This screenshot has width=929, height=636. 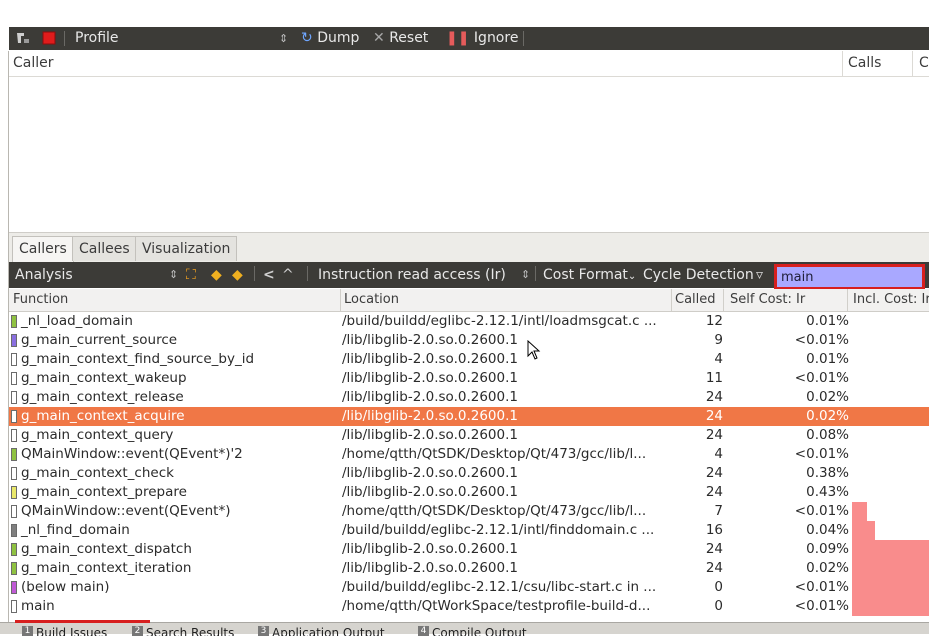 I want to click on called-cell: 0, so click(x=718, y=587).